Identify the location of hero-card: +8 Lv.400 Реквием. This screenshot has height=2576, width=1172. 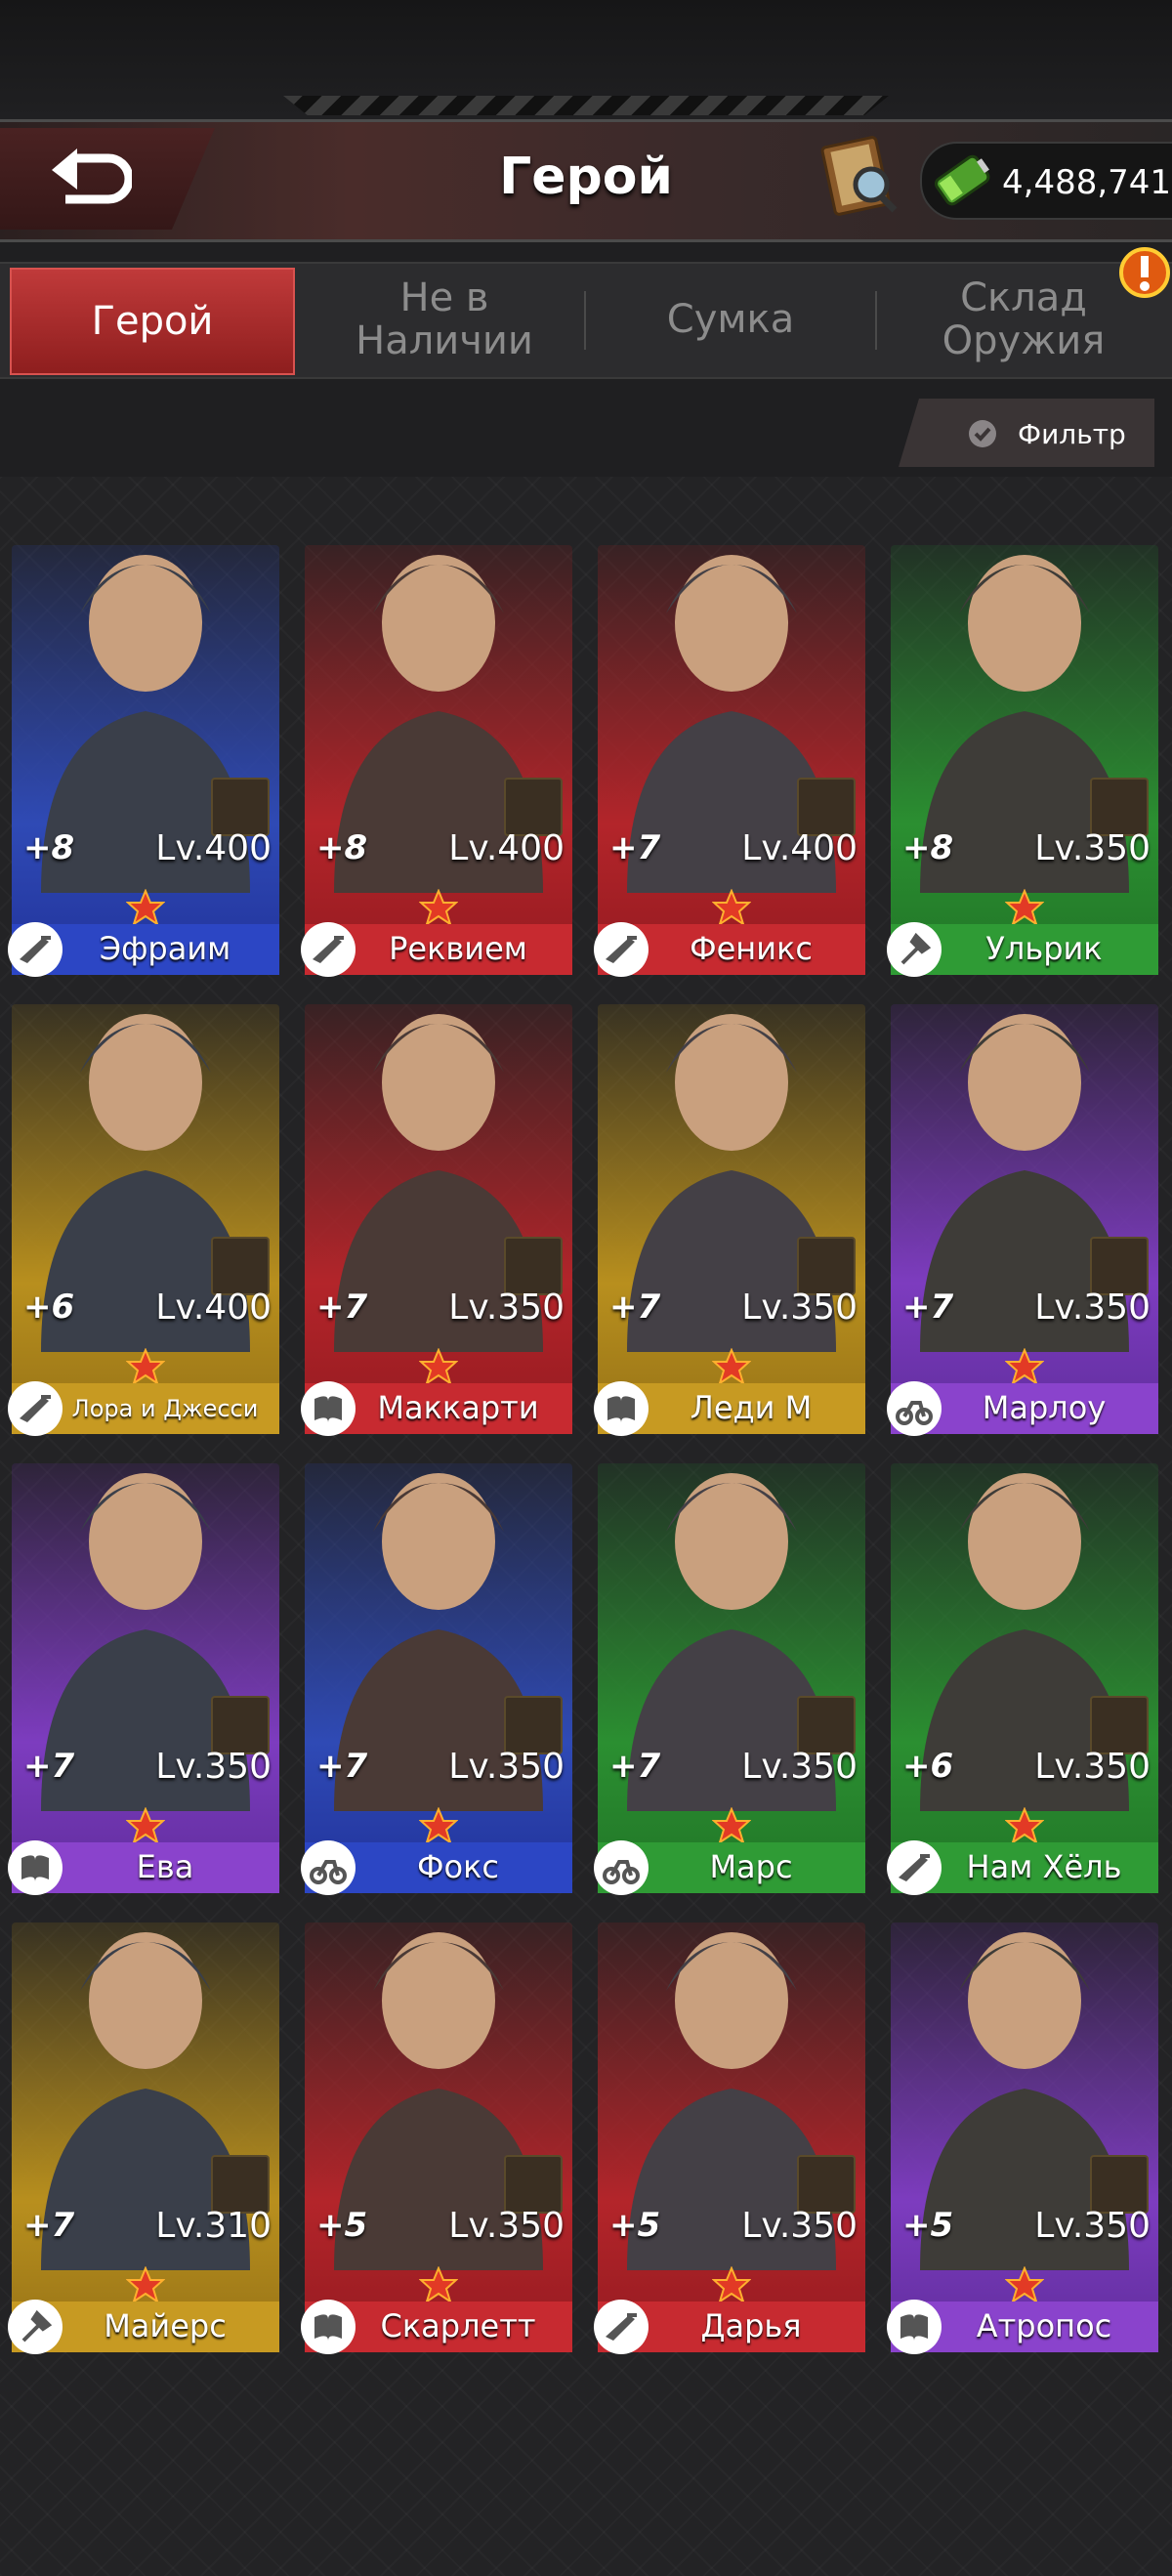
(436, 741).